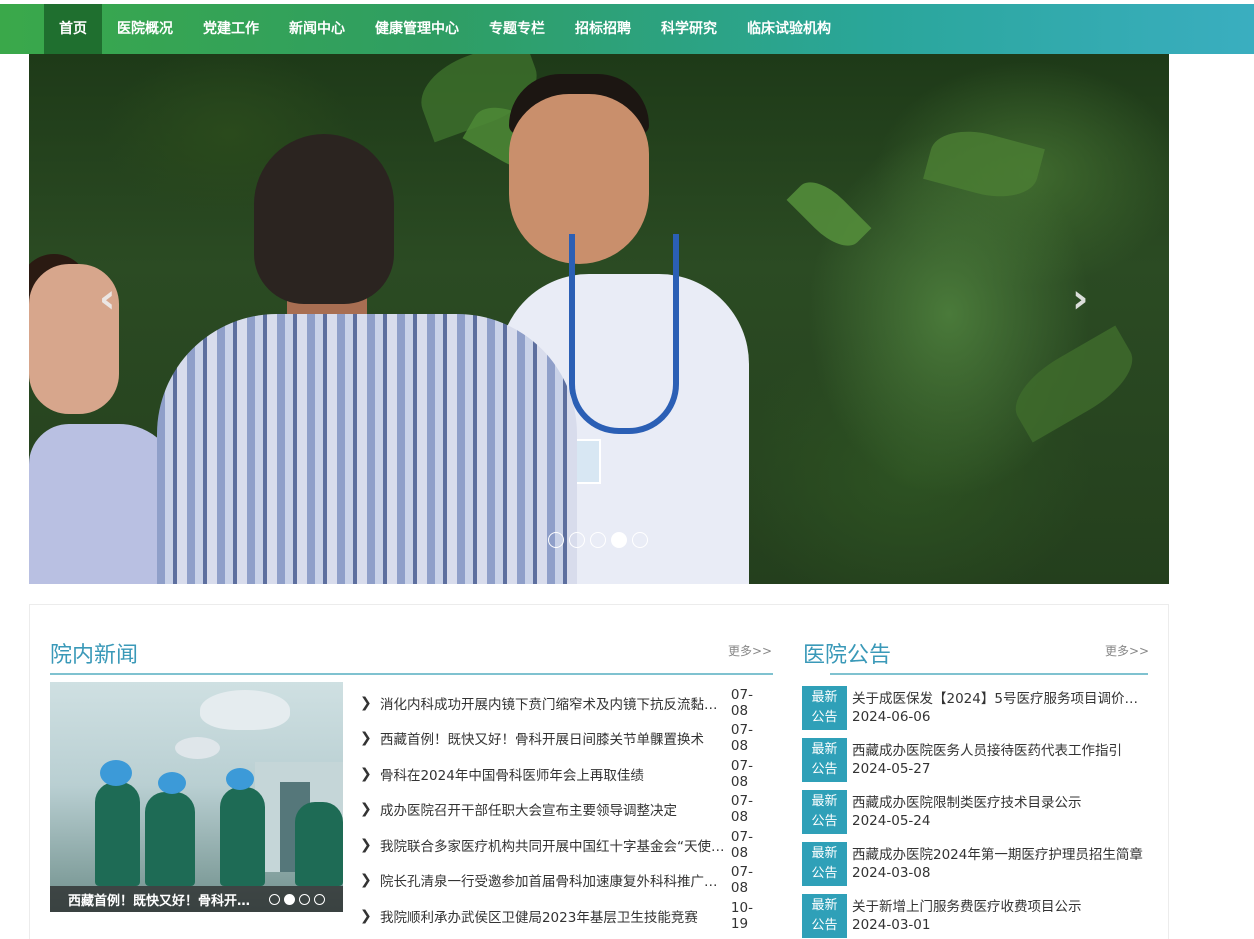 The image size is (1254, 939). I want to click on notice-item: 最新 公告 西藏成办医院医务人员接待医药代表工作指引 2024-05-27, so click(974, 764).